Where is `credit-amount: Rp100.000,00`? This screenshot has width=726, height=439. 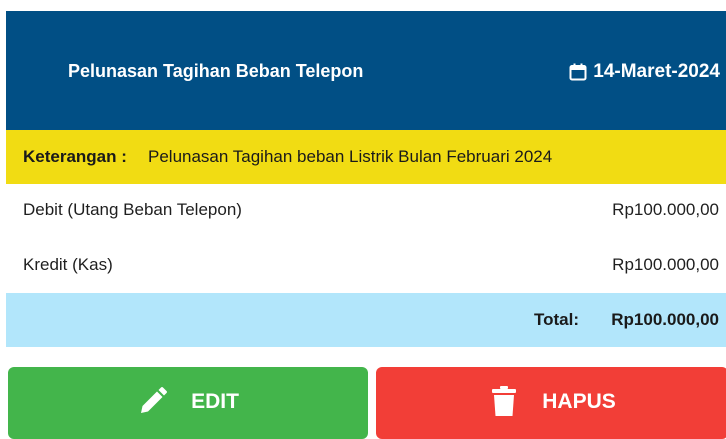
credit-amount: Rp100.000,00 is located at coordinates (665, 264).